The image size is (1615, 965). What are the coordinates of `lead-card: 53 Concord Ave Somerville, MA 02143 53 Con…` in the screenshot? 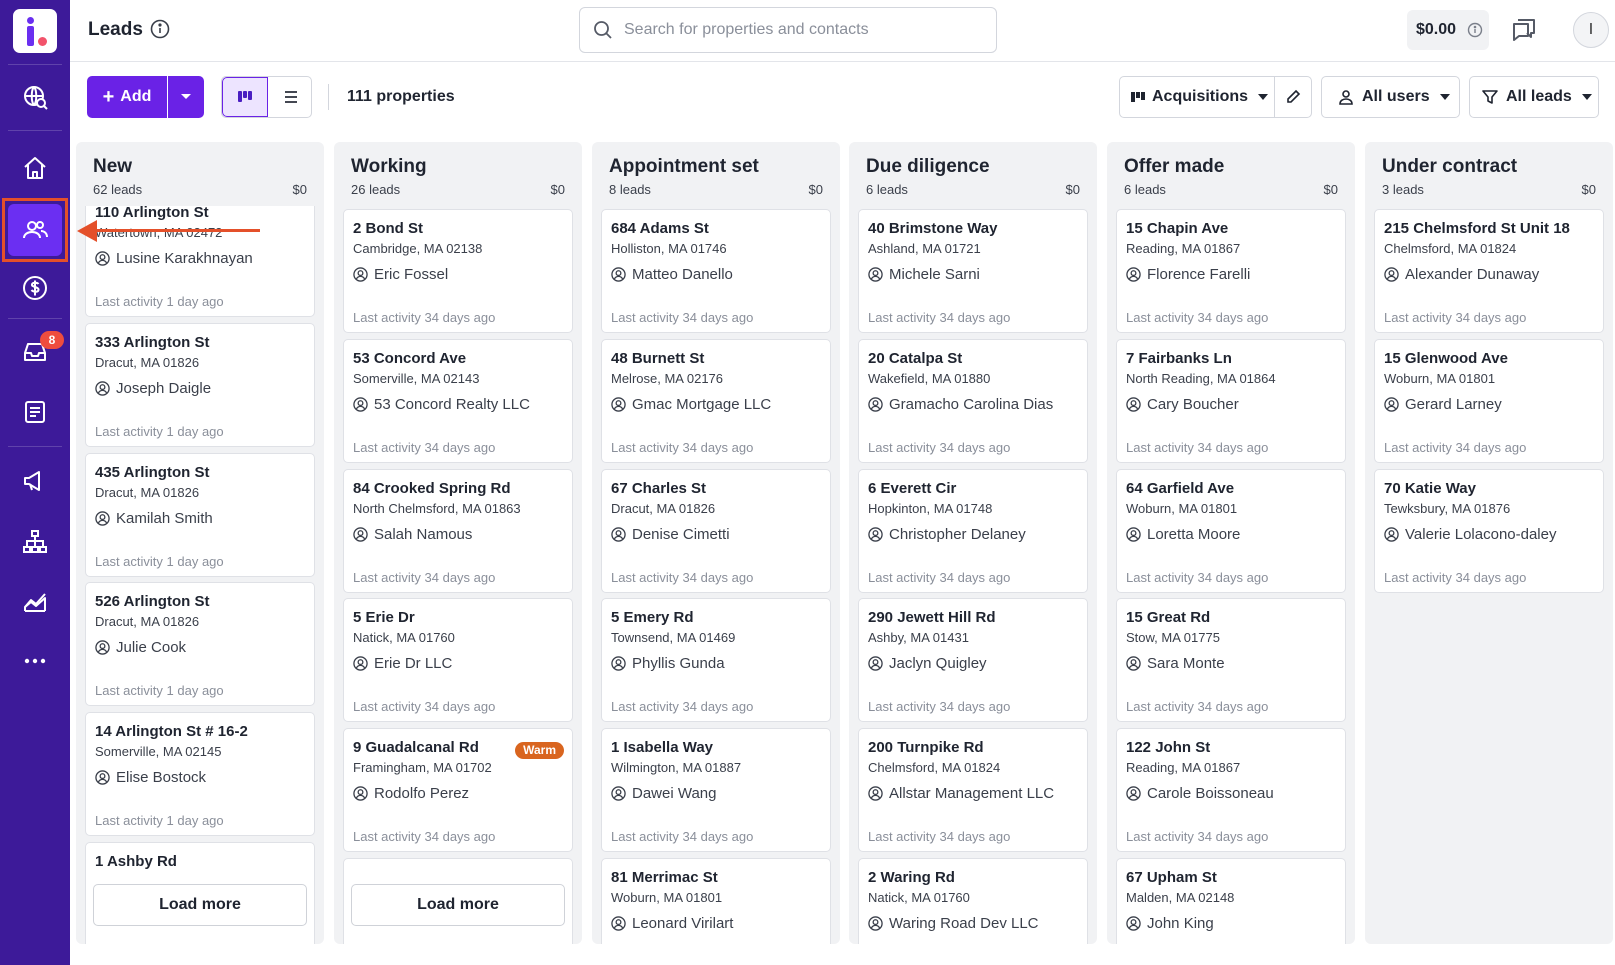 It's located at (458, 401).